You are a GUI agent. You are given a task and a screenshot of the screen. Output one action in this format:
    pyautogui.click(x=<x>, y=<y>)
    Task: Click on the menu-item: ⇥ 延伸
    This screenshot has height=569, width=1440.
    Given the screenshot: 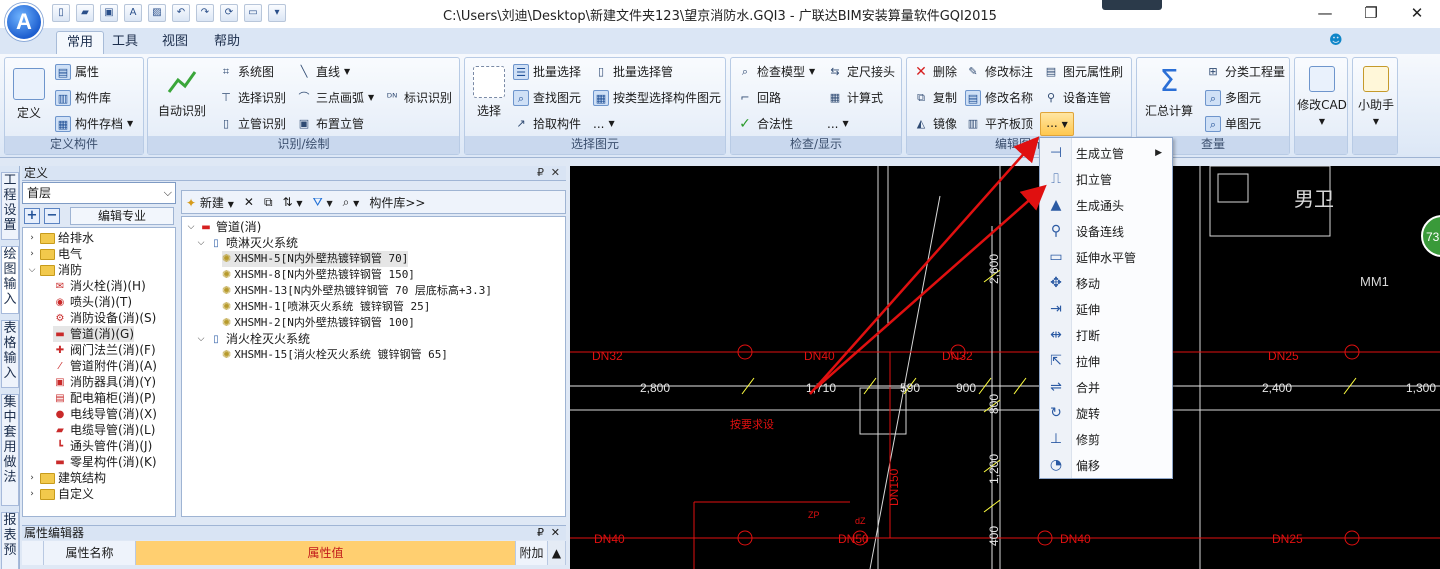 What is the action you would take?
    pyautogui.click(x=1106, y=309)
    